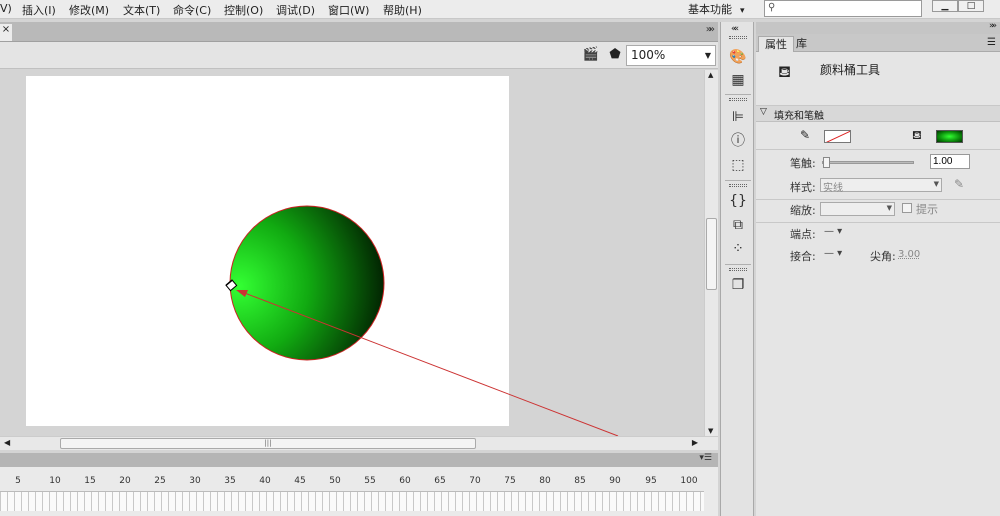 The width and height of the screenshot is (1000, 516). I want to click on ruler-tick: 50, so click(335, 481).